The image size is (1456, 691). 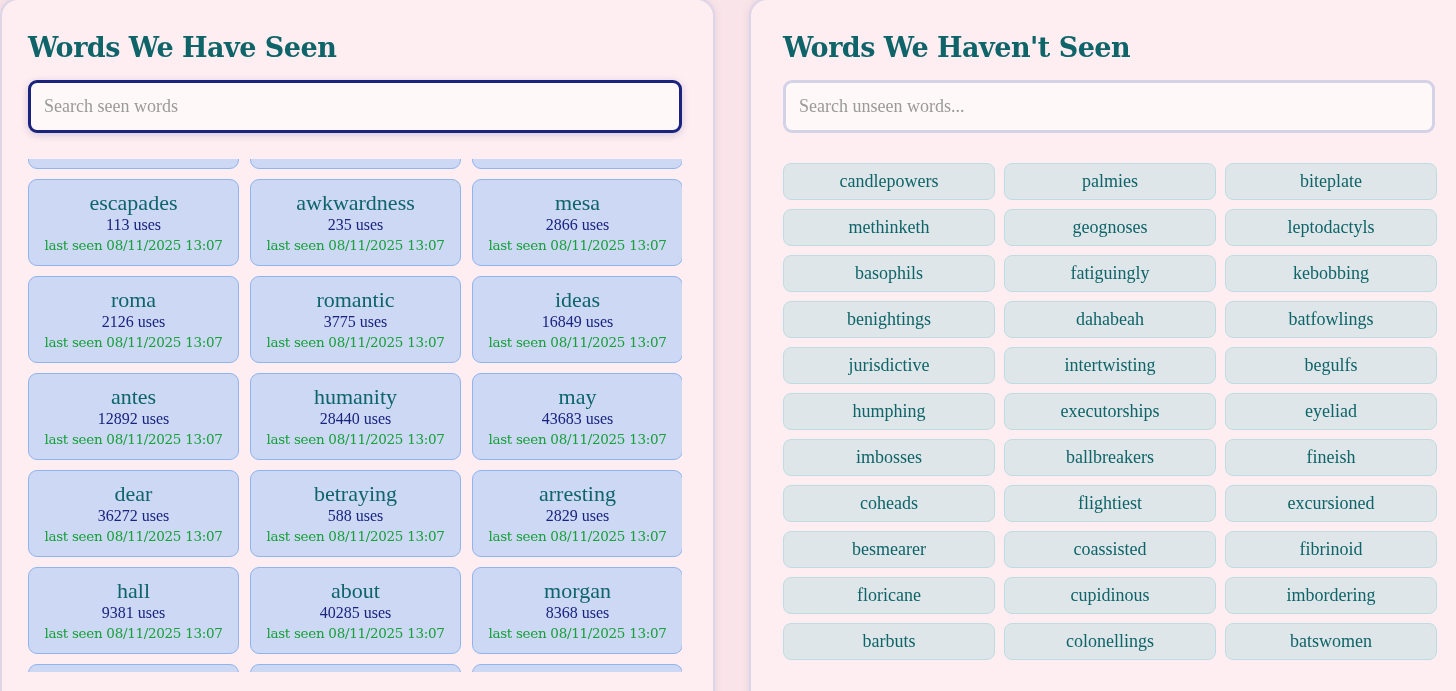 I want to click on word-chip: executorships, so click(x=1110, y=411).